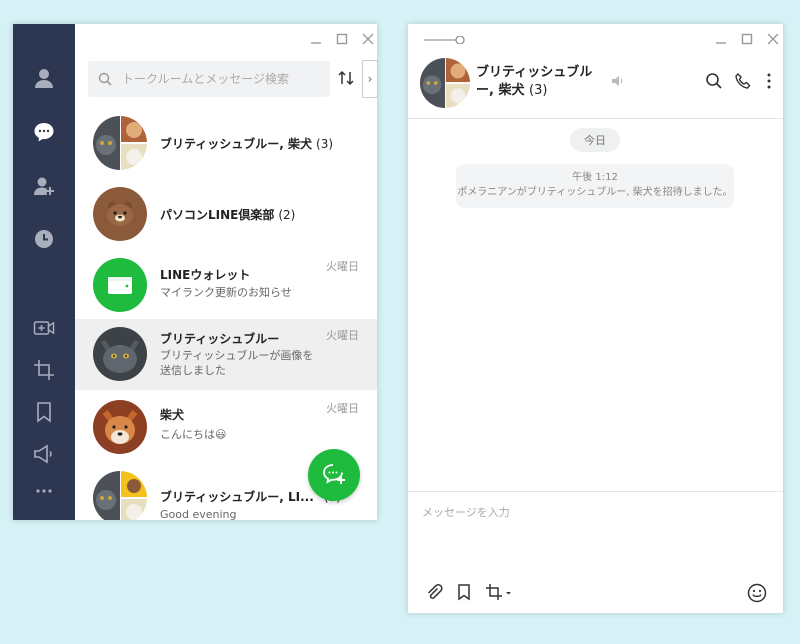  What do you see at coordinates (346, 78) in the screenshot?
I see `sort-icon` at bounding box center [346, 78].